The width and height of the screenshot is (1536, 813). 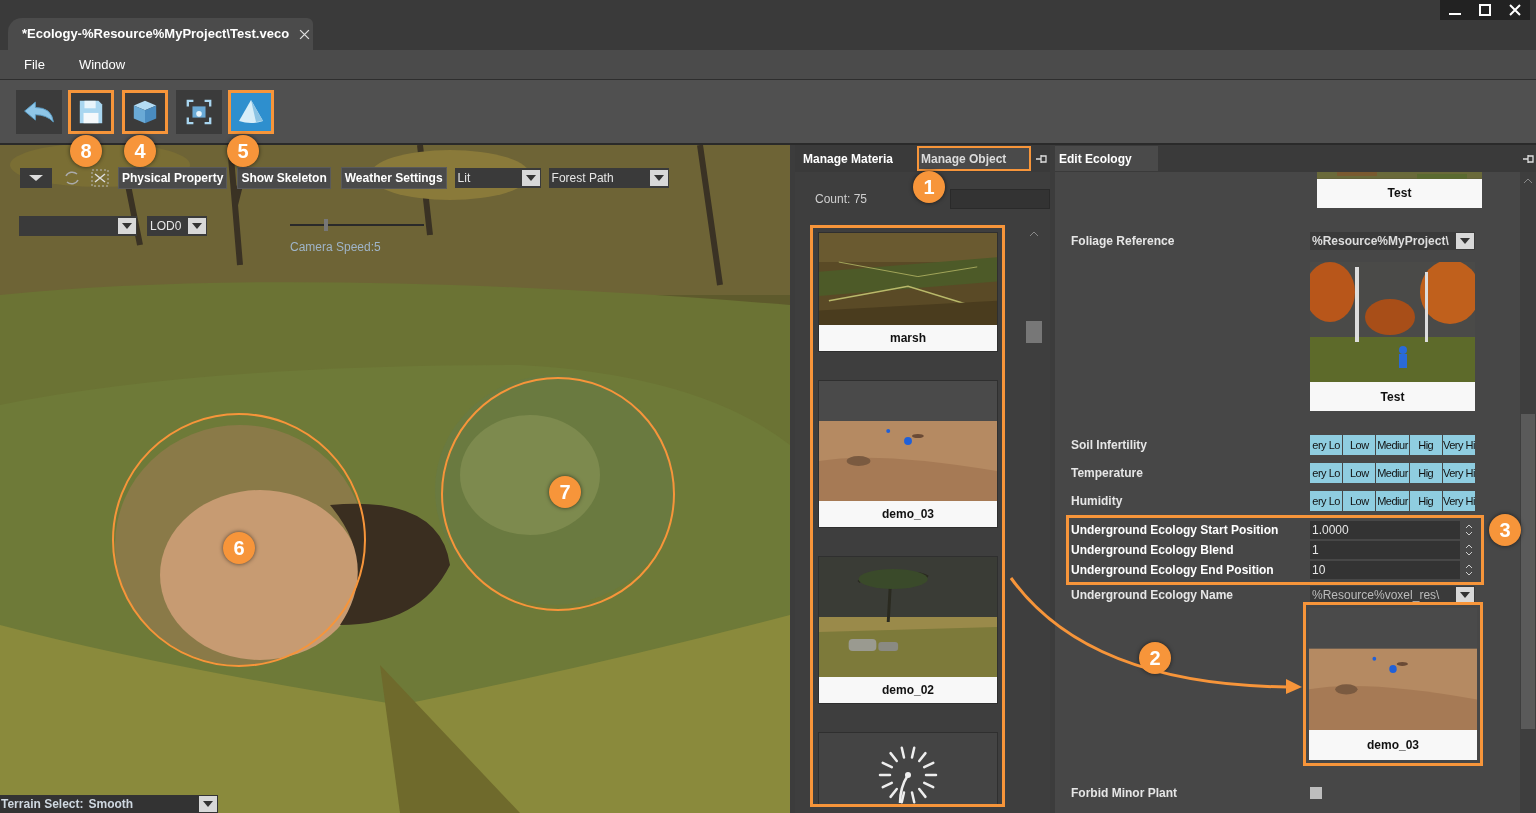 What do you see at coordinates (335, 247) in the screenshot?
I see `camera-speed-label: Camera Speed:5` at bounding box center [335, 247].